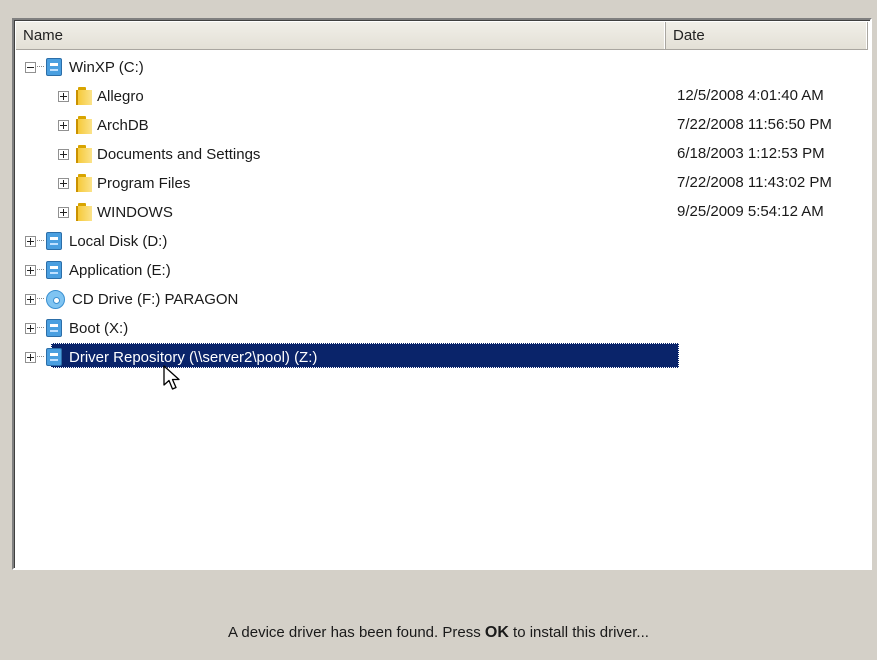 Image resolution: width=877 pixels, height=660 pixels. I want to click on tree-row-driver-repository-z: Driver Repository (\\server2\pool) (Z:), so click(442, 359).